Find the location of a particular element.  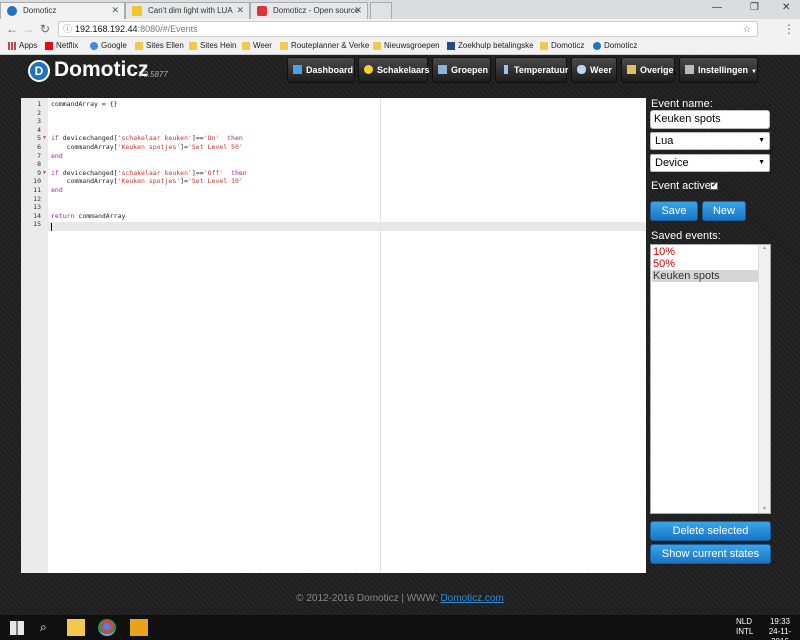

nav-groepen: Groepen is located at coordinates (461, 70).